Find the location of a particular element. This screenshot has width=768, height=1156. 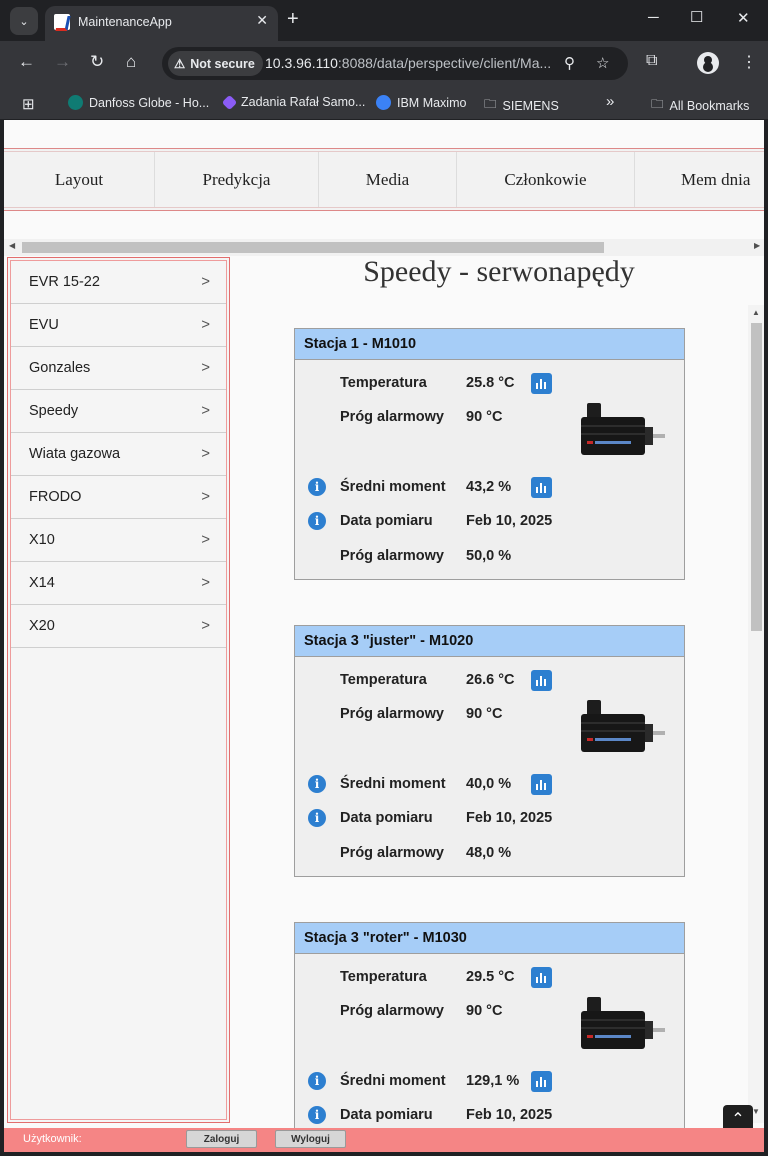

browser-menu-icon: ⋮ is located at coordinates (749, 62).